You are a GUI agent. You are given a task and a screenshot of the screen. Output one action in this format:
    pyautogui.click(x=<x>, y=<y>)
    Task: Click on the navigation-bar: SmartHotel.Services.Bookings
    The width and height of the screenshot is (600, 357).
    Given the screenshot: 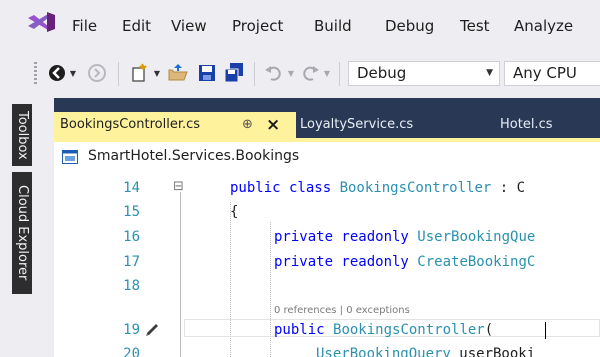 What is the action you would take?
    pyautogui.click(x=327, y=157)
    